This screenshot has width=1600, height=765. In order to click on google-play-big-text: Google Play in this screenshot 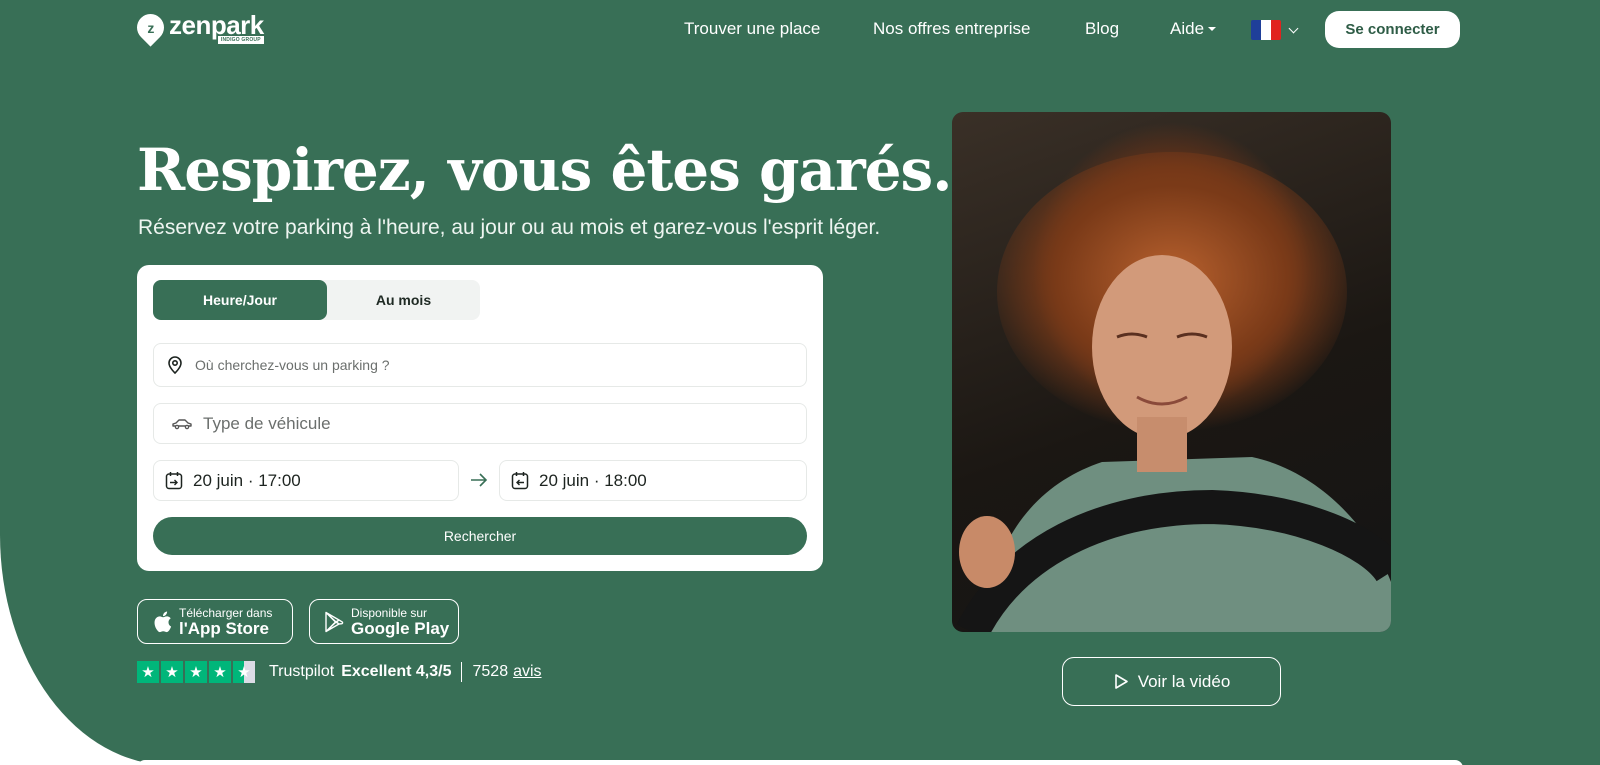, I will do `click(400, 628)`.